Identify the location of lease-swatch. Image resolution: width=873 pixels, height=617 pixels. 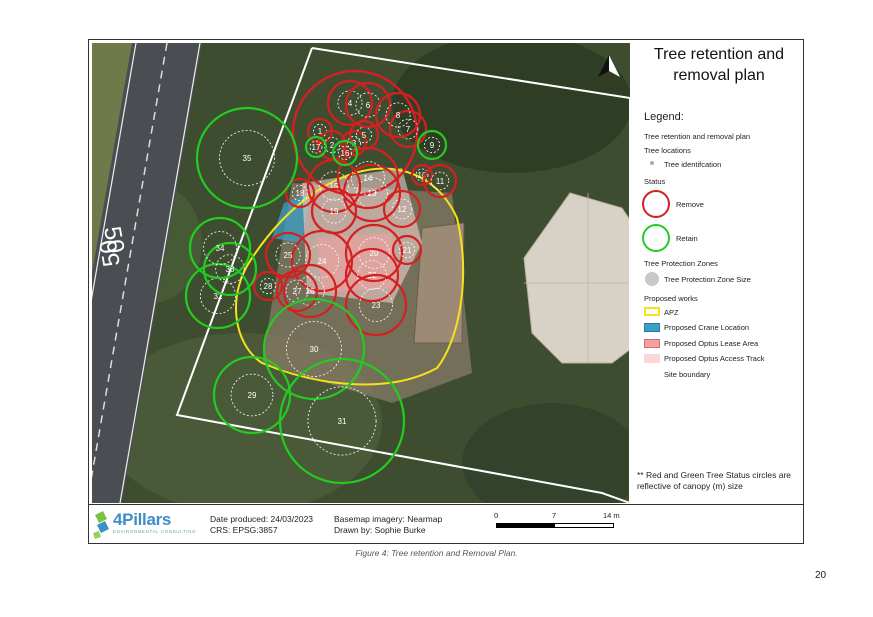
(652, 343).